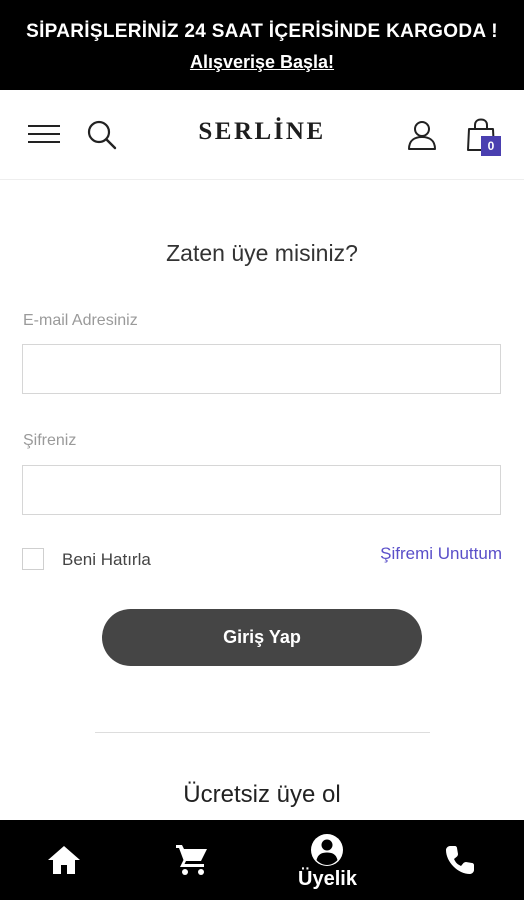 Image resolution: width=524 pixels, height=900 pixels. Describe the element at coordinates (80, 320) in the screenshot. I see `email-label: E-mail Adresiniz` at that location.